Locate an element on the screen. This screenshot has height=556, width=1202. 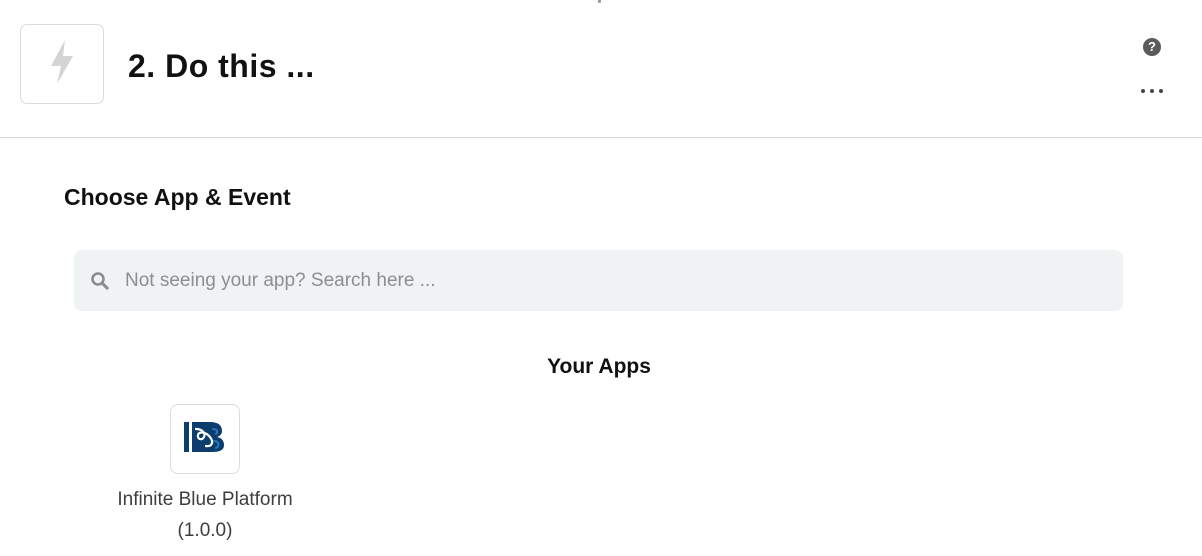
app-search-box is located at coordinates (598, 280).